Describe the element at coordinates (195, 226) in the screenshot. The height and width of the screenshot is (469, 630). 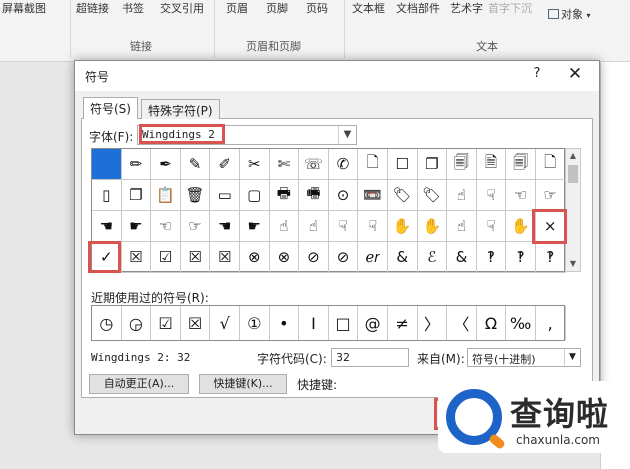
I see `symbol-cell: ☞` at that location.